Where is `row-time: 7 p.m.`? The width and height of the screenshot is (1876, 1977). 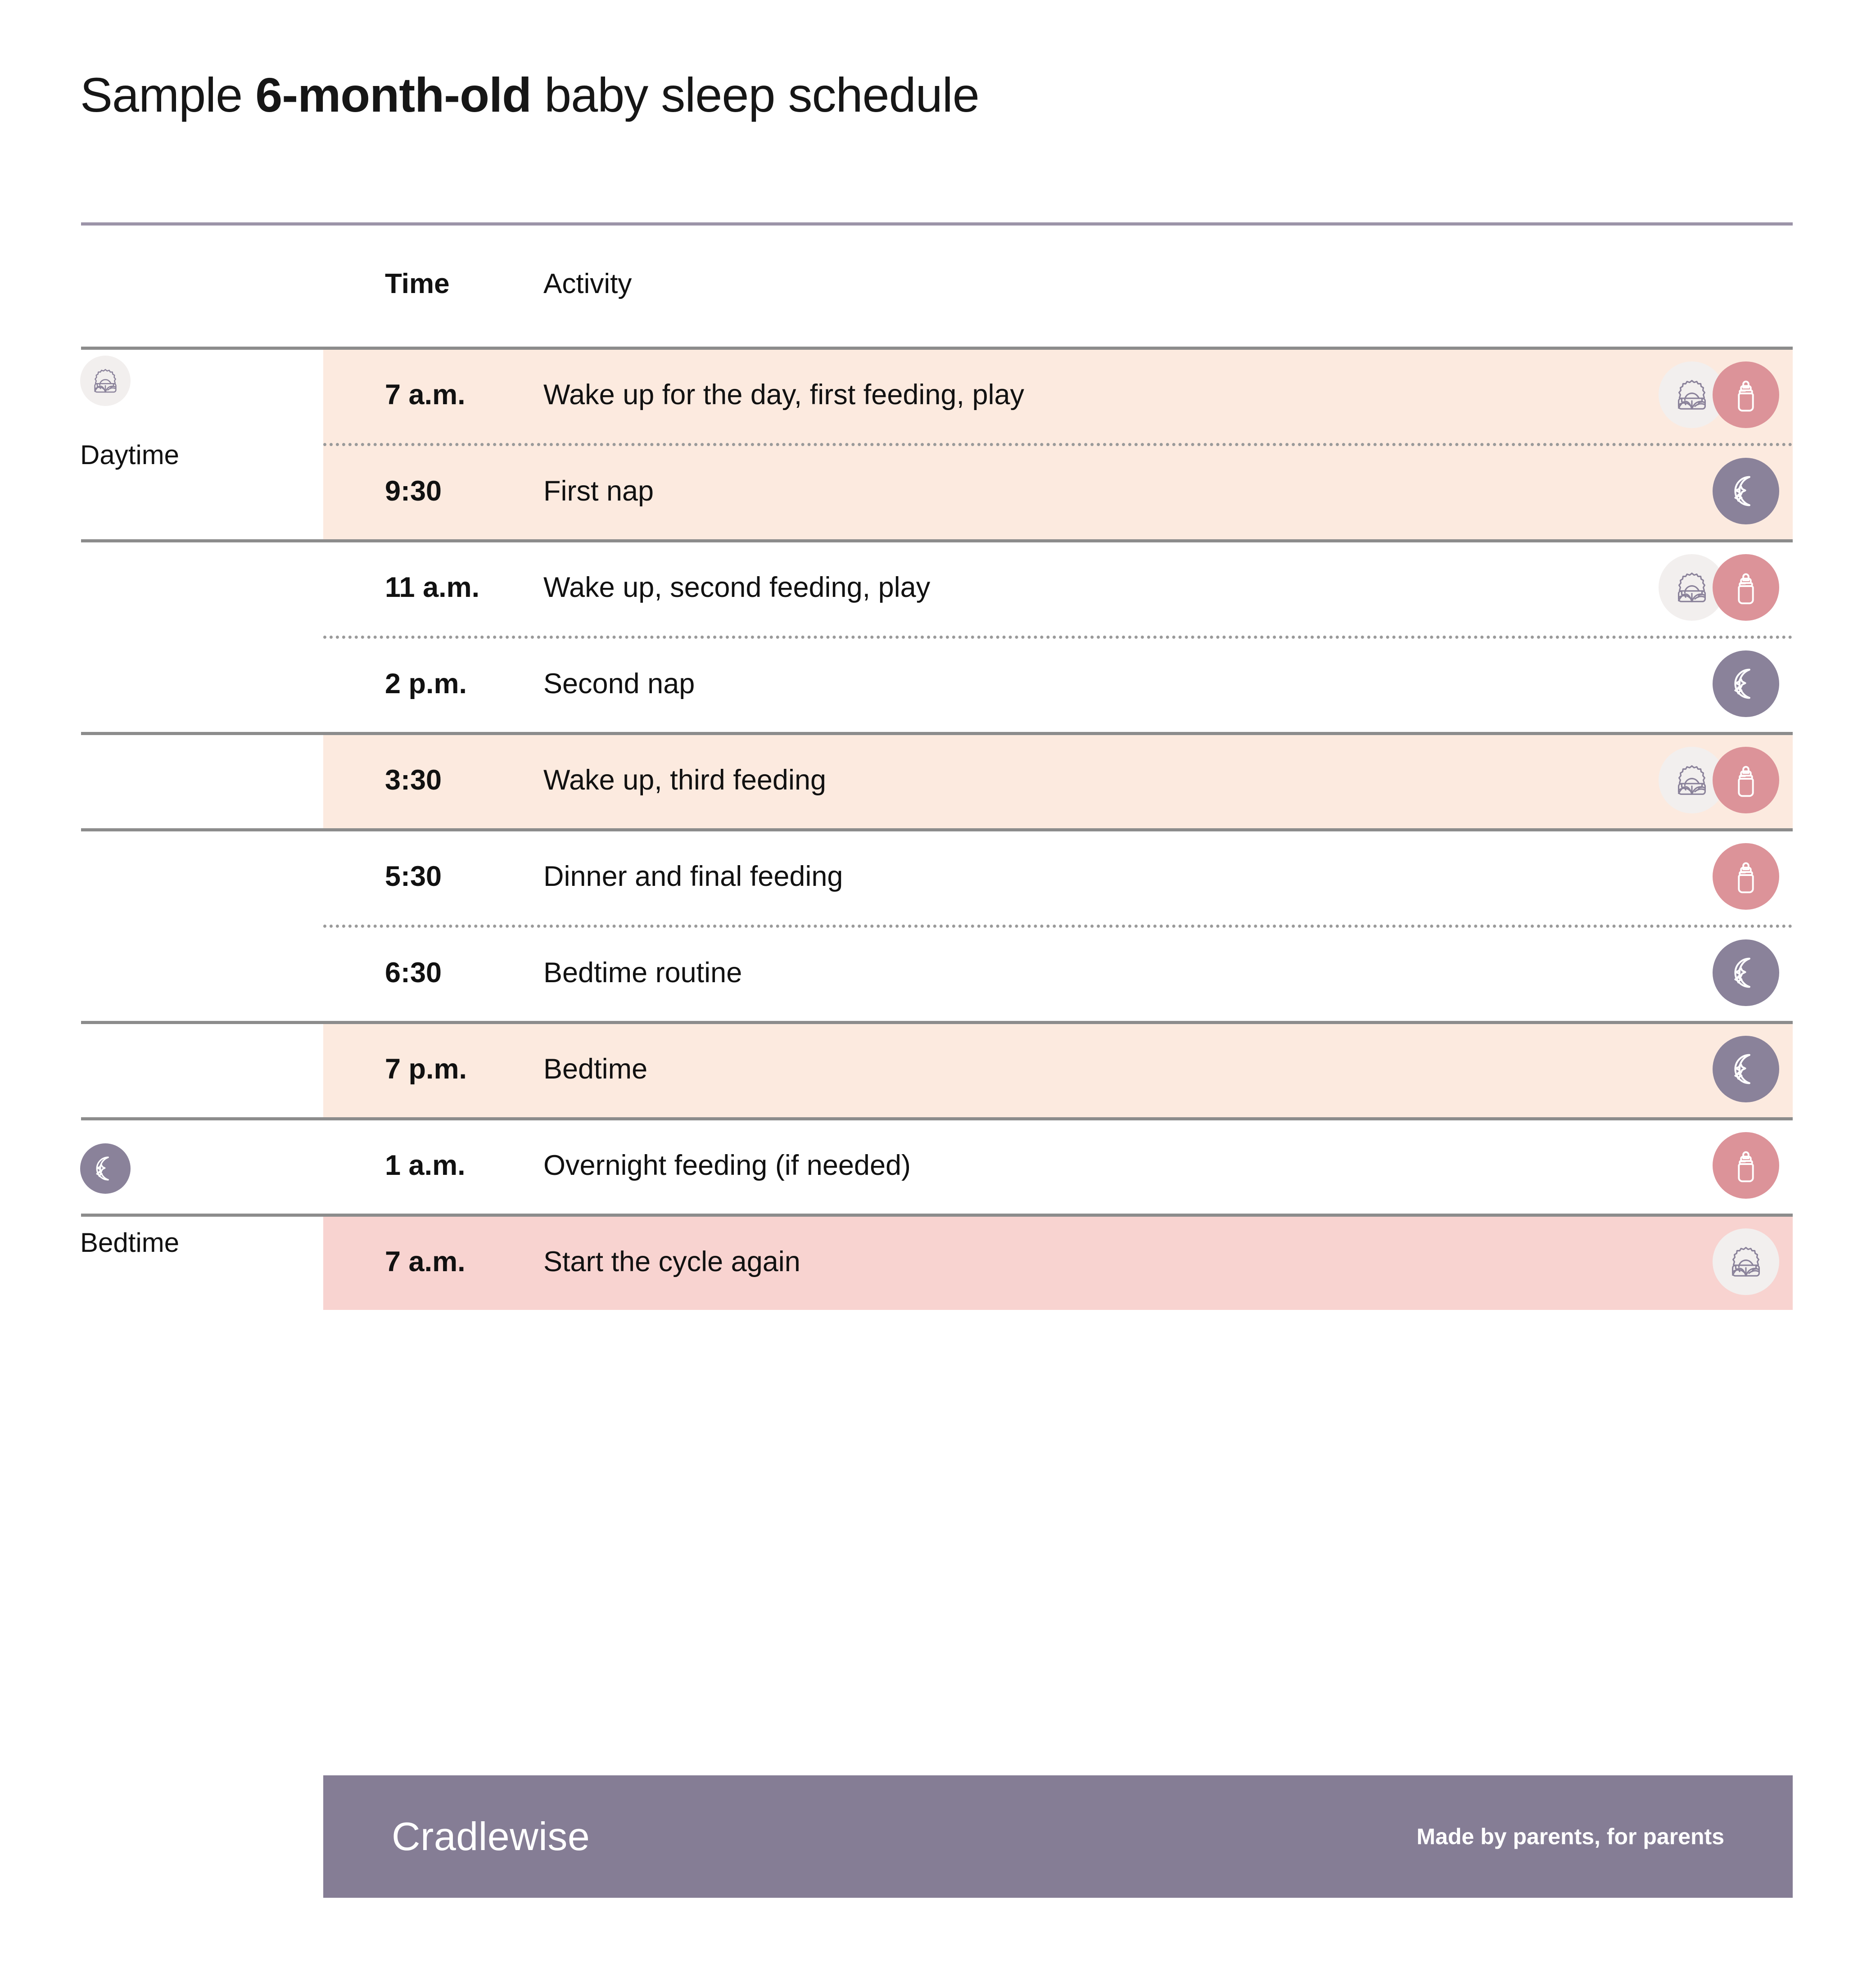
row-time: 7 p.m. is located at coordinates (426, 1069).